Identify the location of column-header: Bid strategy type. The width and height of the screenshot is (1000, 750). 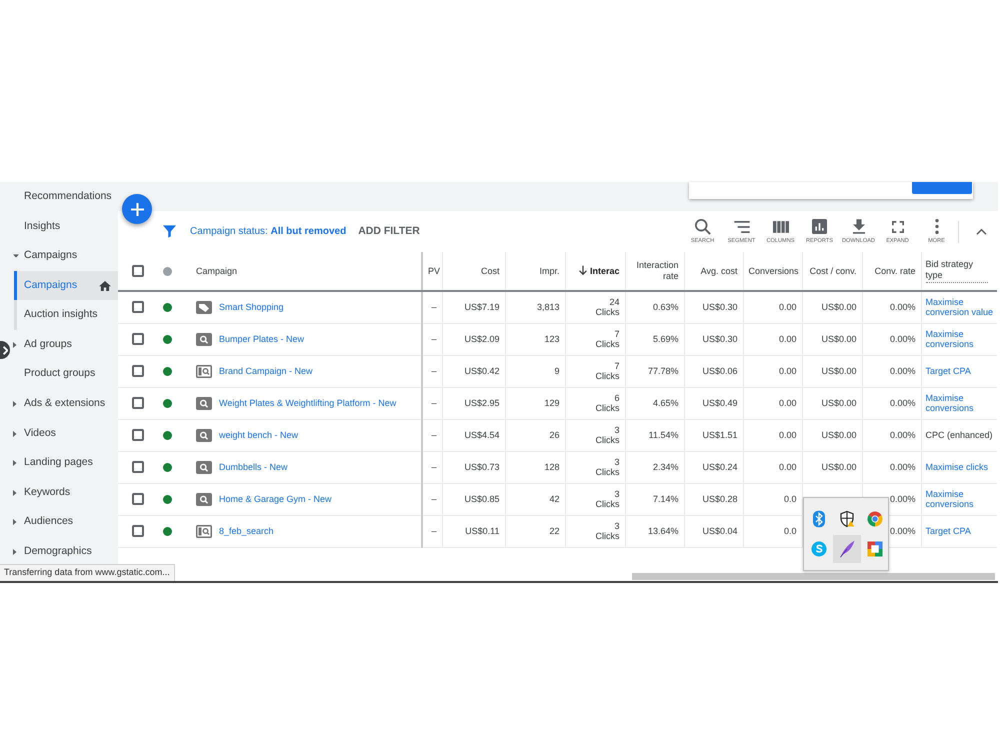
(957, 271).